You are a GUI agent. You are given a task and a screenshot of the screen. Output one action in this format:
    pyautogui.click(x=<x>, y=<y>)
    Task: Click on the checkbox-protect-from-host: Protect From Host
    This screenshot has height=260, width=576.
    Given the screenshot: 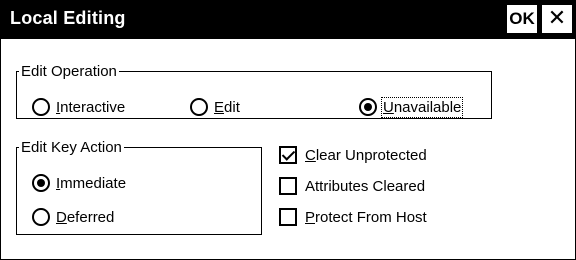 What is the action you would take?
    pyautogui.click(x=353, y=217)
    